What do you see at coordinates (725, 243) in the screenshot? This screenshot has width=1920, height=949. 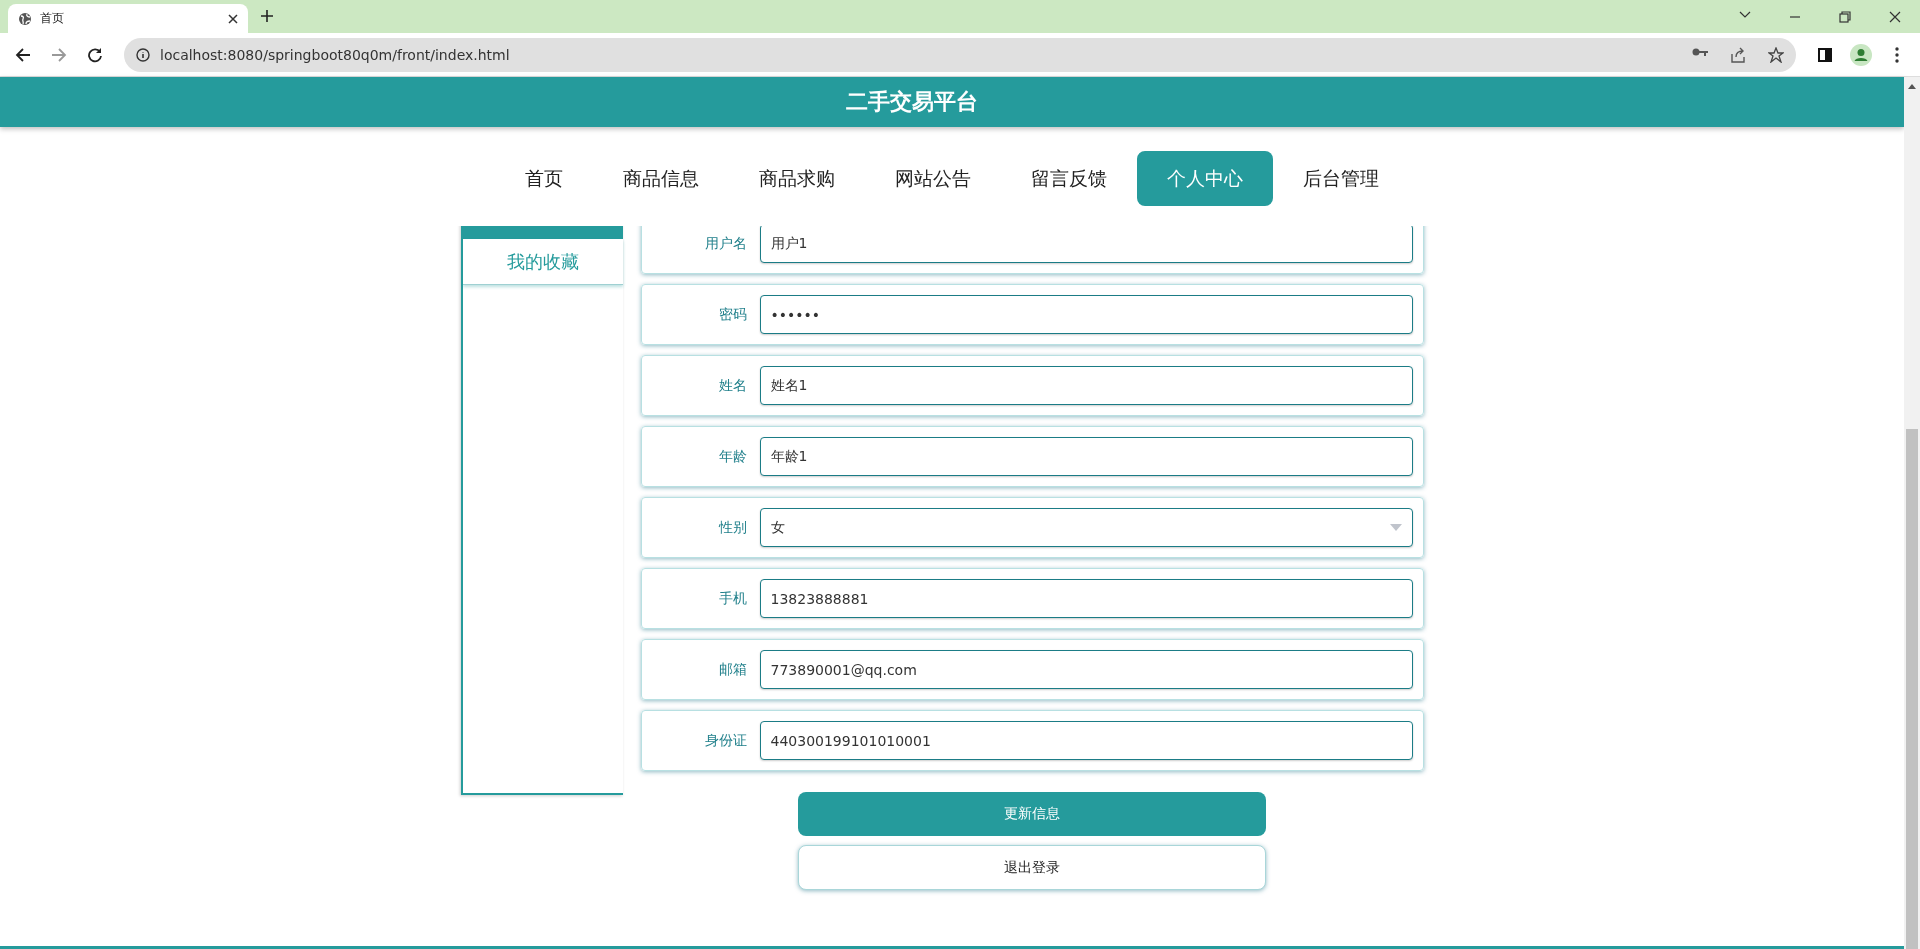 I see `field-label: 用户名` at bounding box center [725, 243].